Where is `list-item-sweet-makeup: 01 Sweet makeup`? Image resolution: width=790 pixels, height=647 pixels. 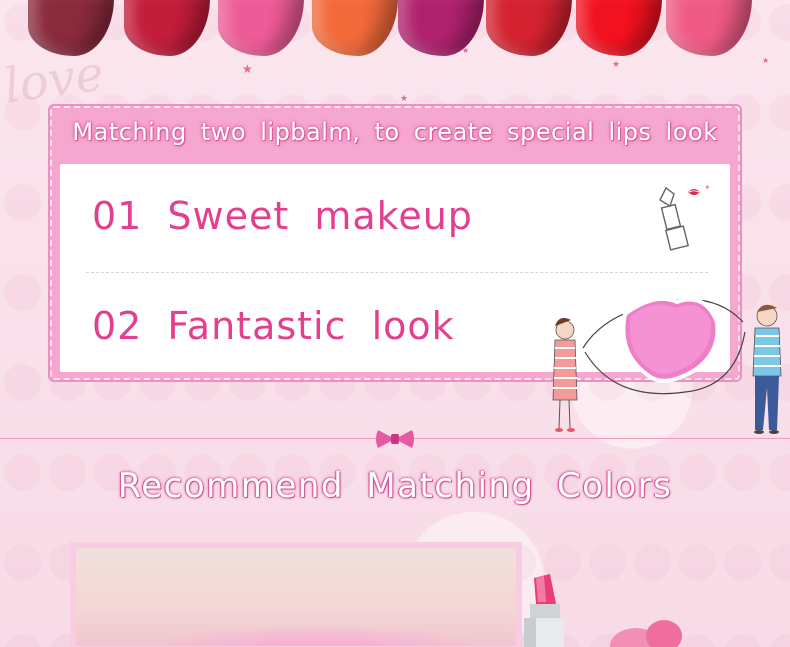 list-item-sweet-makeup: 01 Sweet makeup is located at coordinates (282, 216).